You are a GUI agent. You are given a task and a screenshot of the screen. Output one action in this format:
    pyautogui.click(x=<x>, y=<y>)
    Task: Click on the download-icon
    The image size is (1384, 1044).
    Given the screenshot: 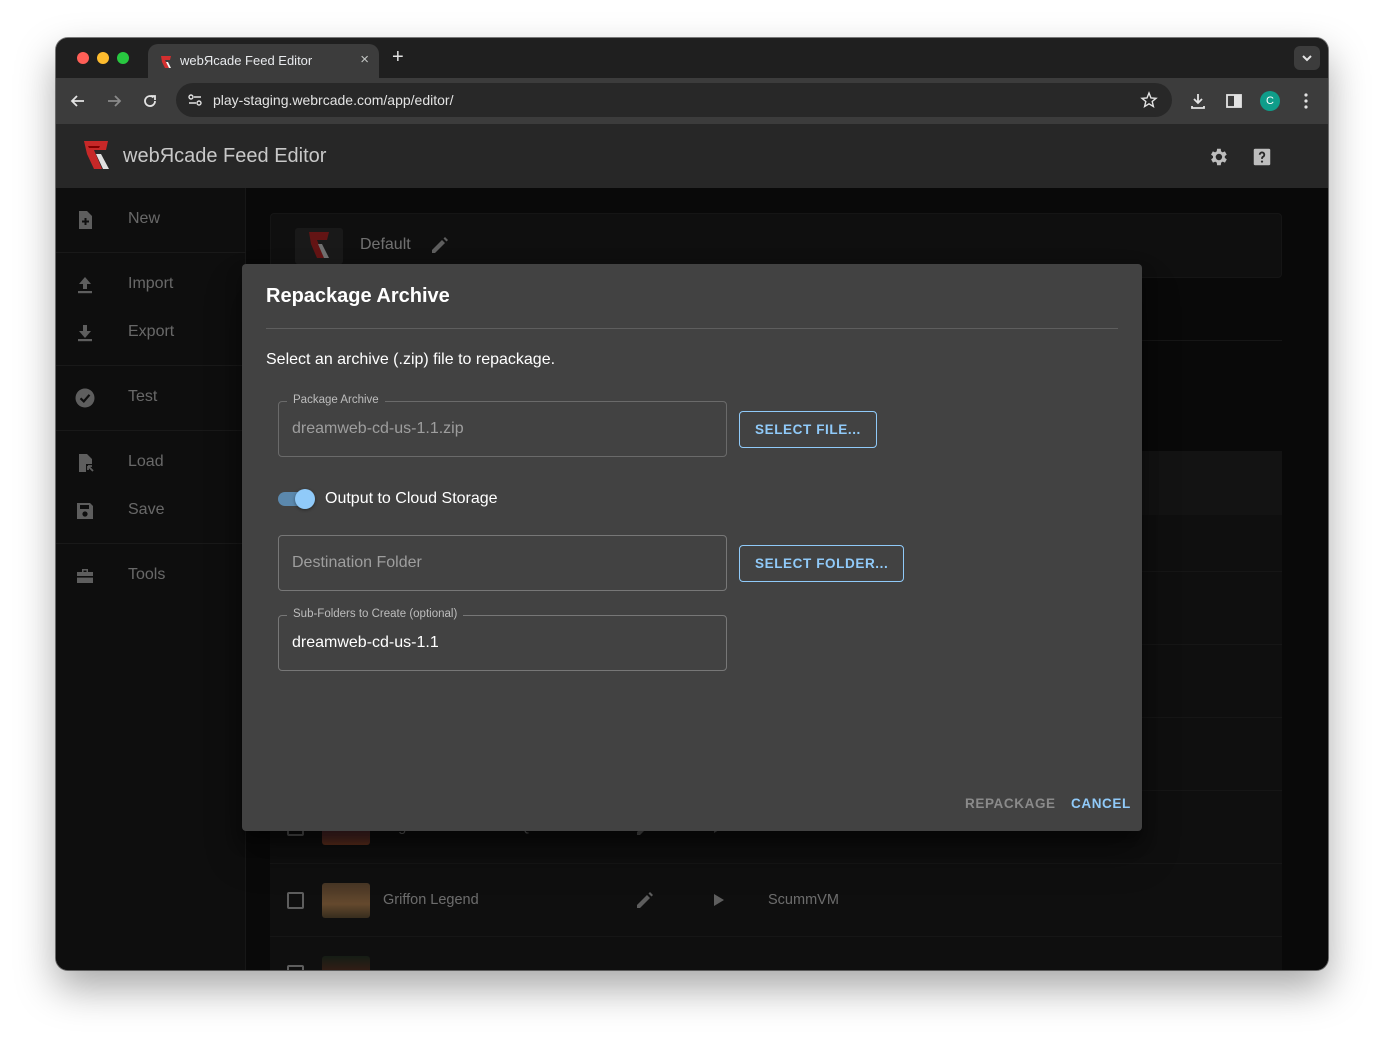 What is the action you would take?
    pyautogui.click(x=1198, y=101)
    